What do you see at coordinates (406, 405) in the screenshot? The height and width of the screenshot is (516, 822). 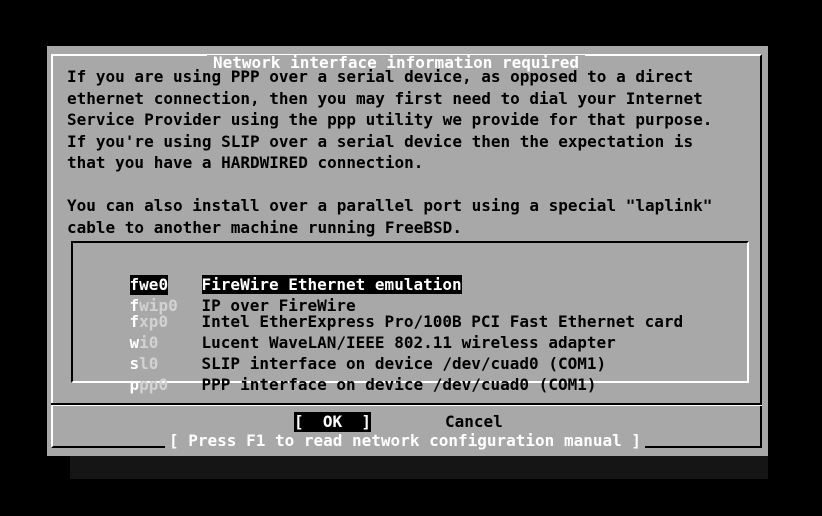 I see `button-divider-highlight` at bounding box center [406, 405].